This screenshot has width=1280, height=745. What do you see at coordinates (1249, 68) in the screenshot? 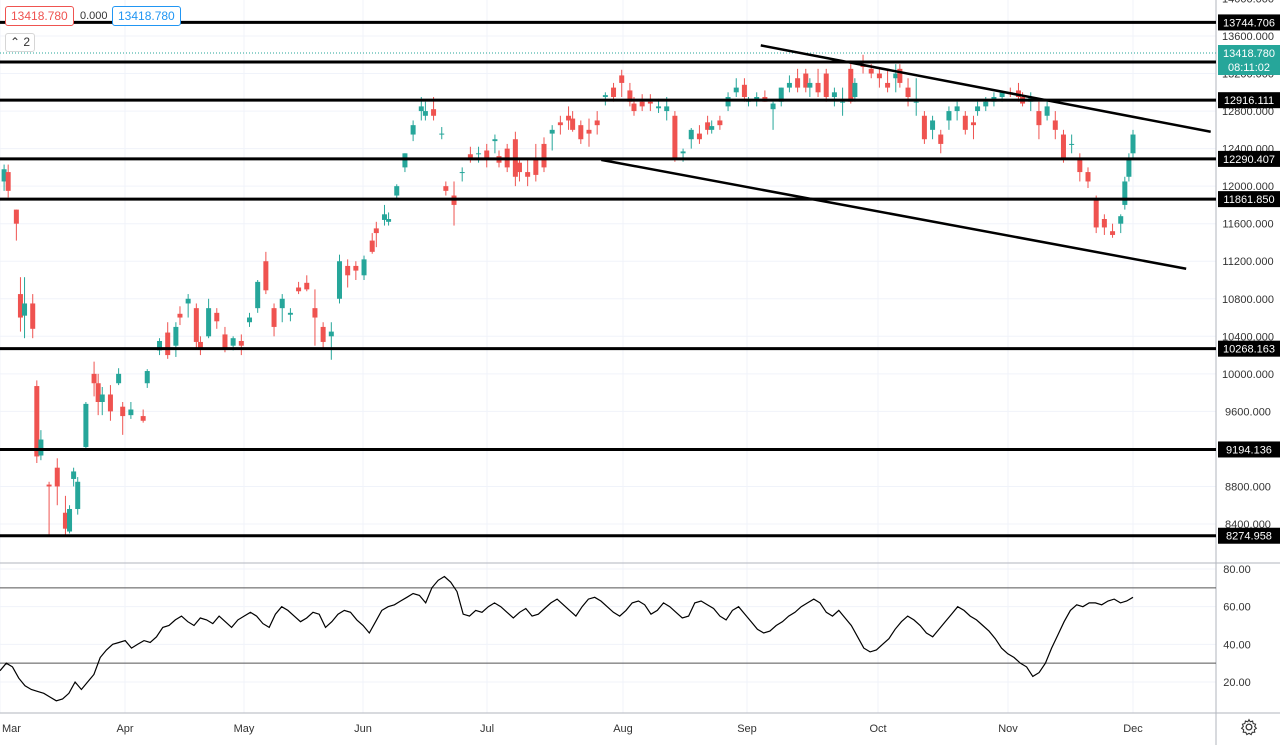
I see `countdown-label: 08:11:02` at bounding box center [1249, 68].